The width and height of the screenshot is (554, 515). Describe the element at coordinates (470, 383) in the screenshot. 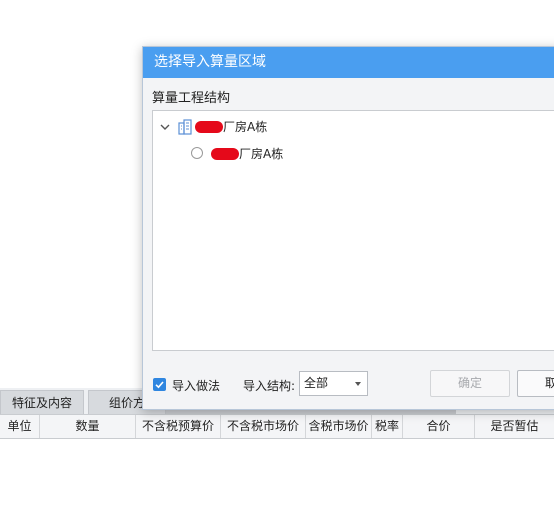

I see `confirm-button: 确定` at that location.